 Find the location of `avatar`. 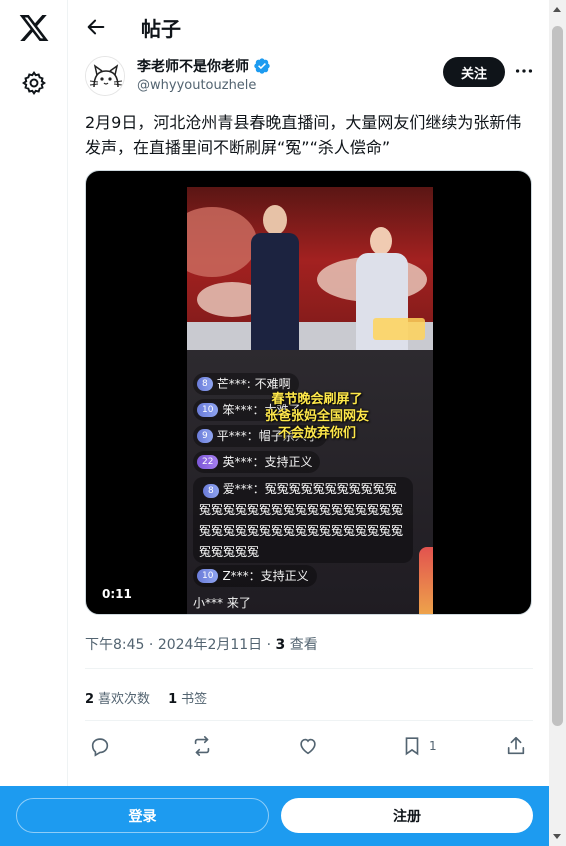

avatar is located at coordinates (105, 76).